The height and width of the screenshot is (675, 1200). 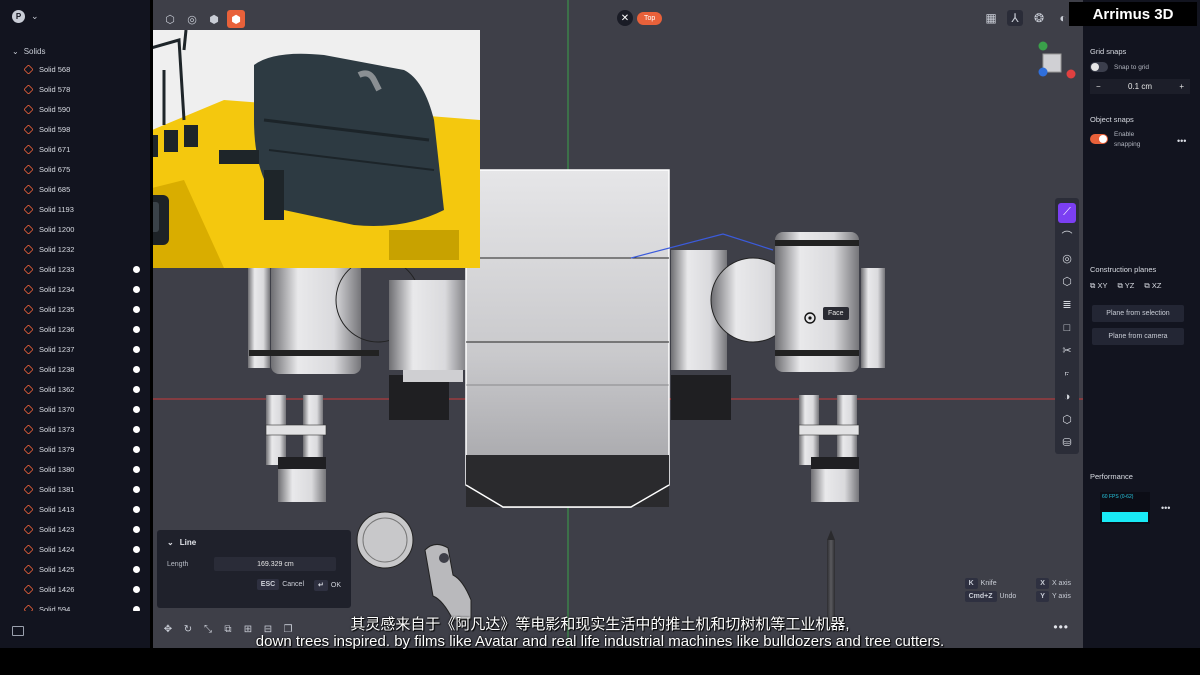 I want to click on list-item: Solid 1413, so click(x=84, y=509).